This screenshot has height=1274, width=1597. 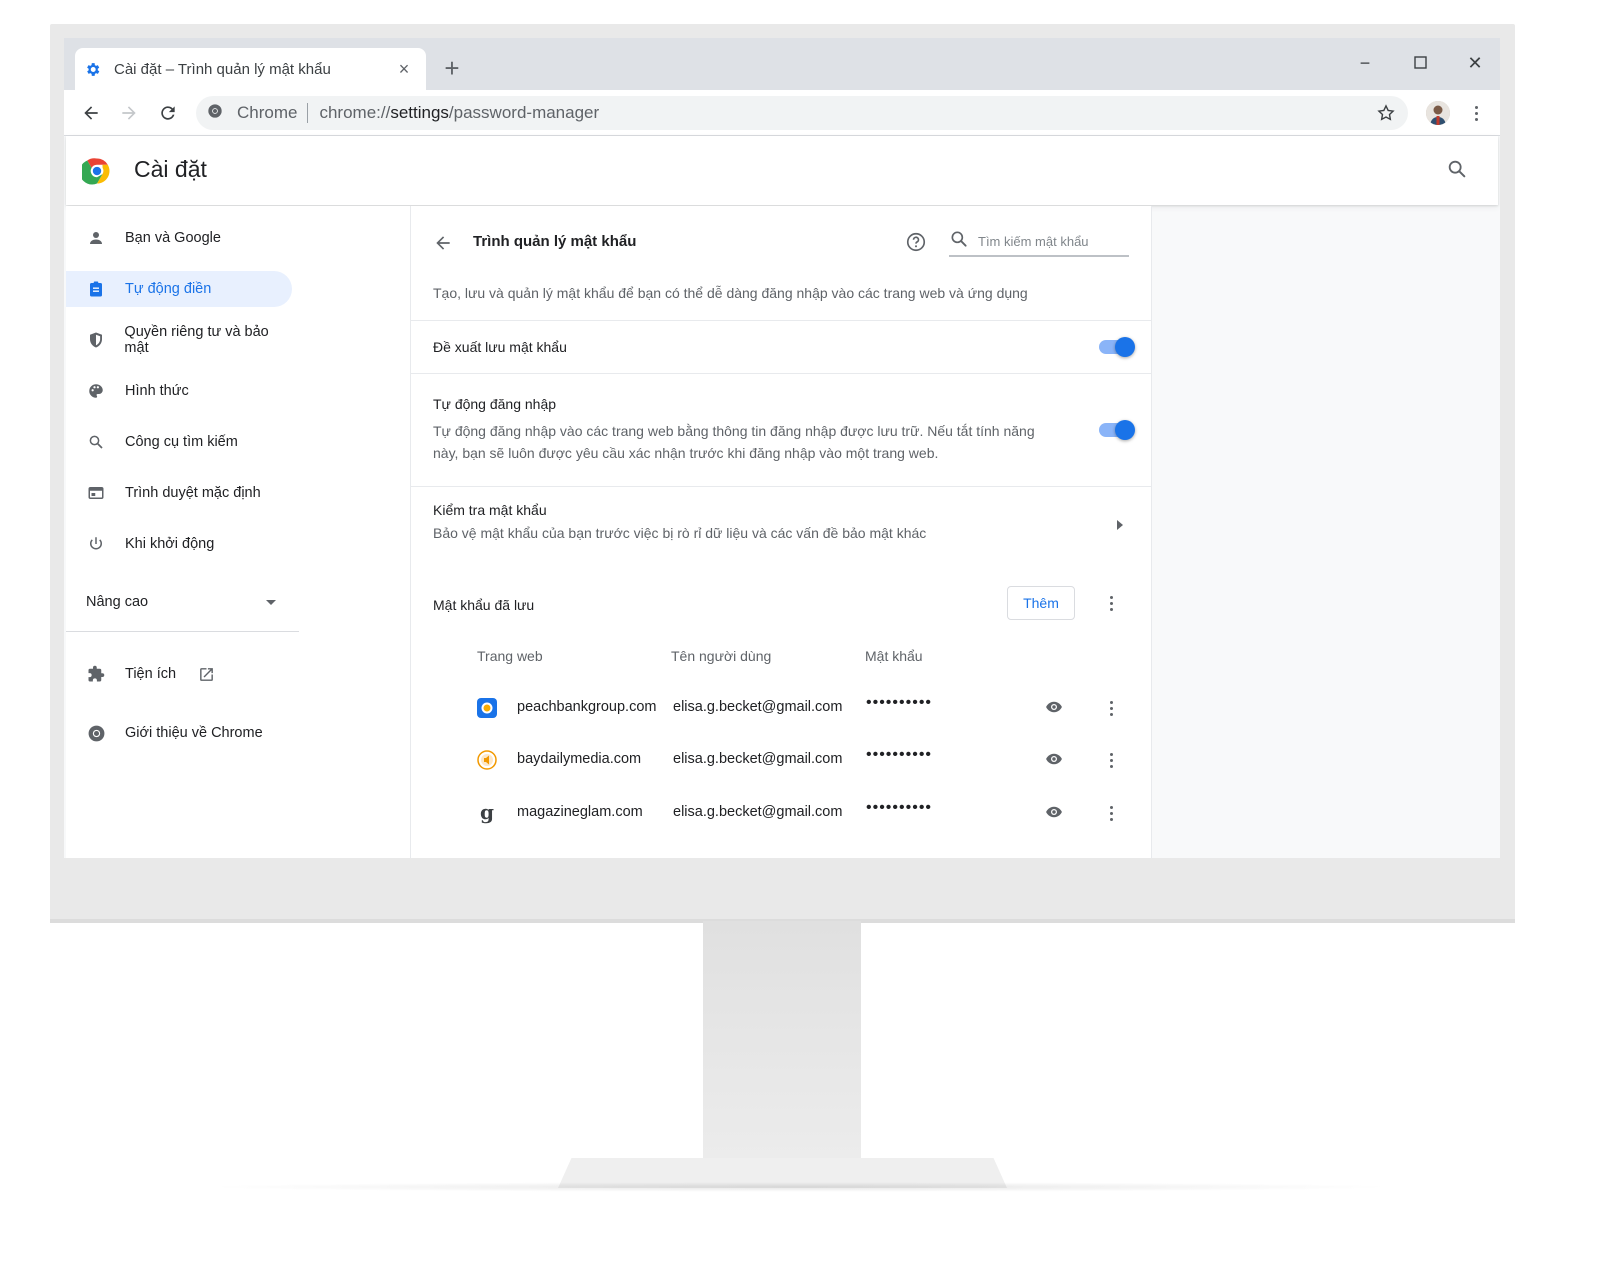 I want to click on sidebar-item-label: Giới thiệu về Chrome, so click(x=194, y=733).